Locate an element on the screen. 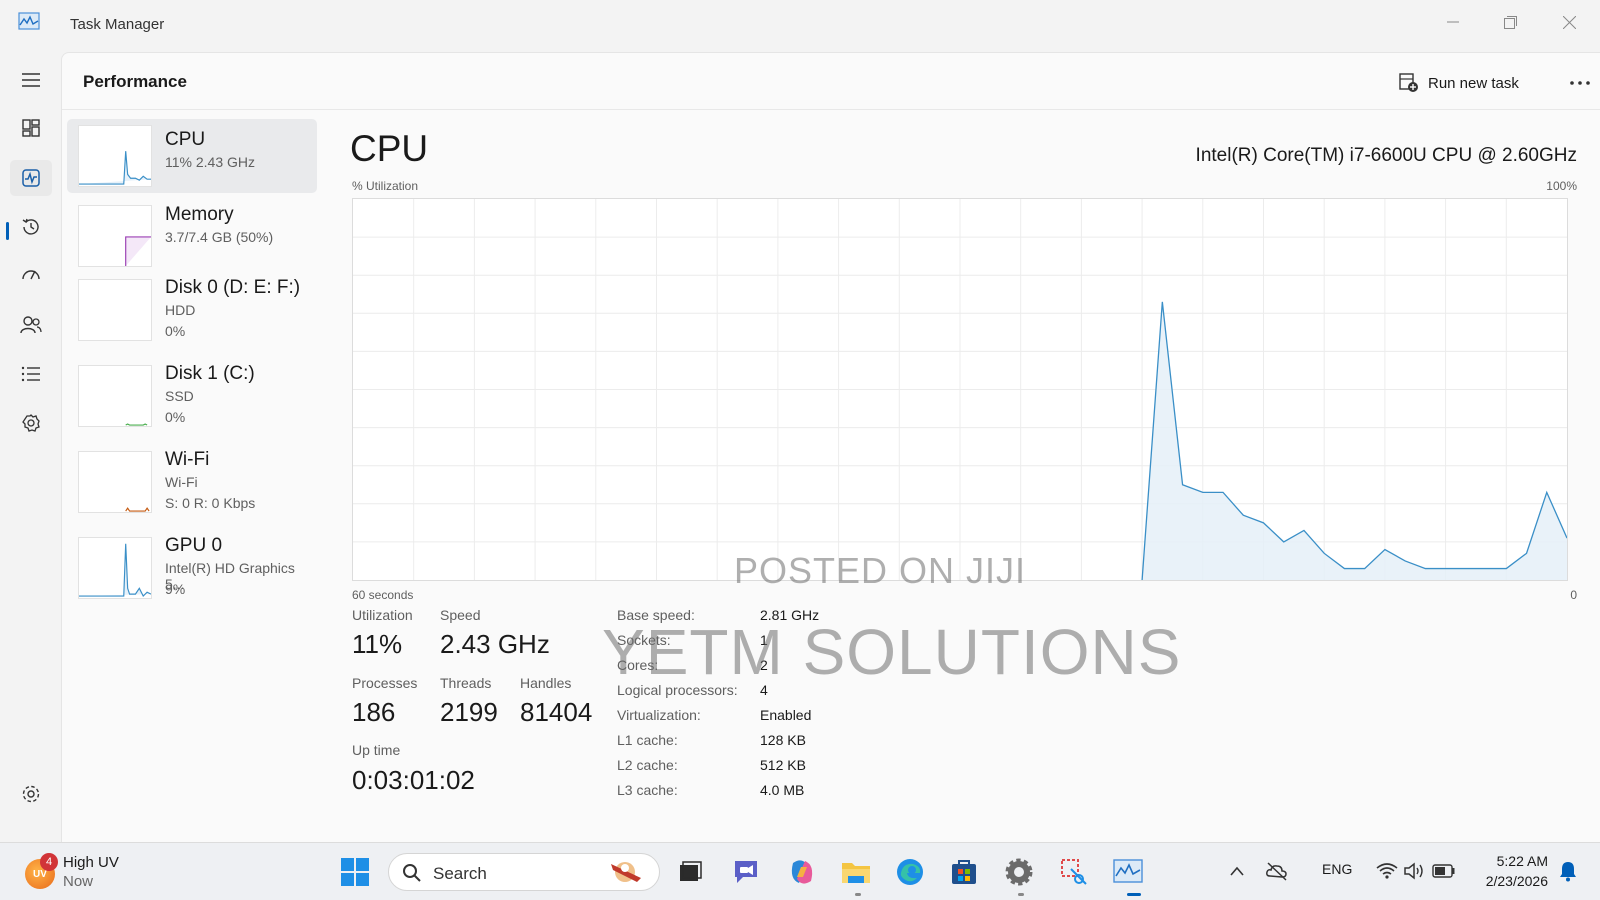 This screenshot has height=900, width=1600. navigation-rail is located at coordinates (30, 446).